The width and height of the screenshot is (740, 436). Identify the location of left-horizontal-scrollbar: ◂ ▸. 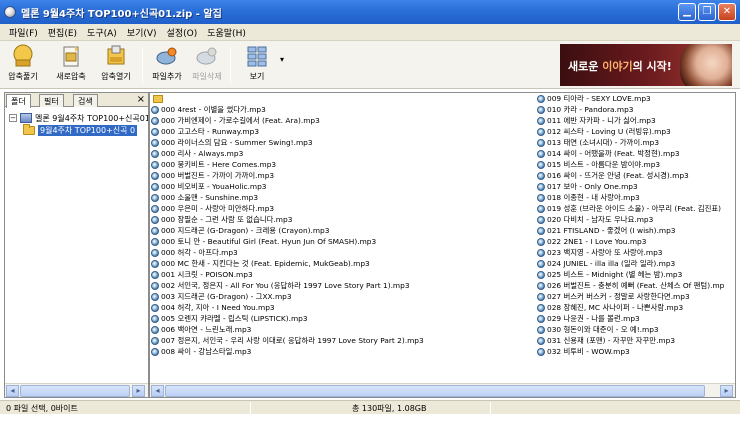
(76, 390).